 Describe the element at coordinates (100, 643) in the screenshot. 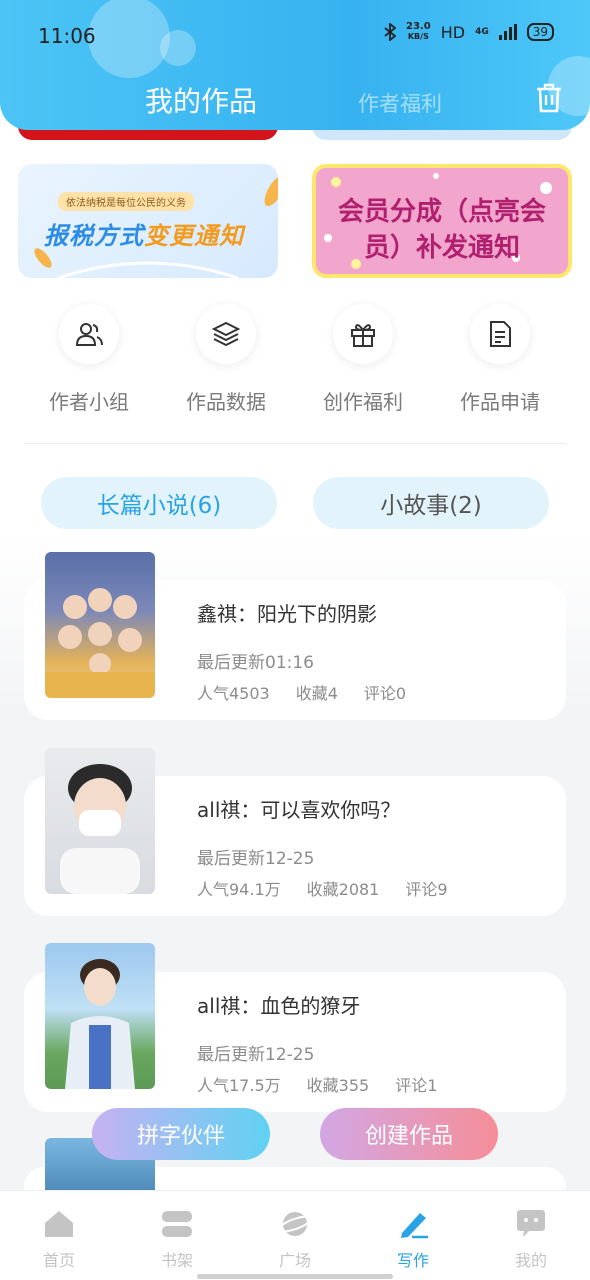

I see `group-photo` at that location.